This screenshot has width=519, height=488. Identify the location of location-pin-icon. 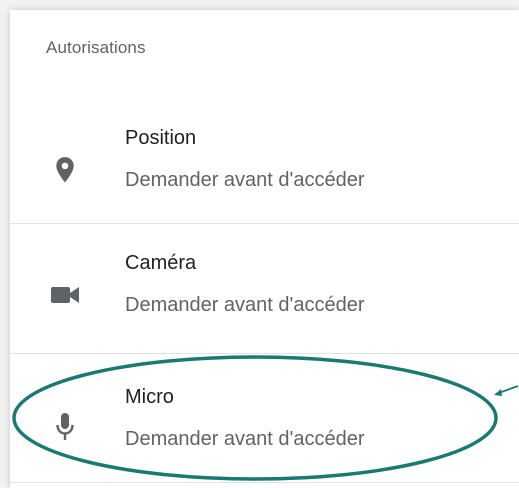
(65, 170).